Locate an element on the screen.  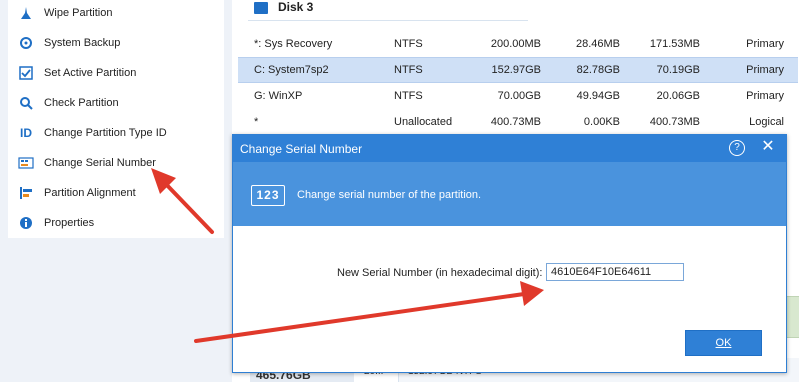
sidebar-item-wipe-partition: Wipe Partition is located at coordinates (65, 13).